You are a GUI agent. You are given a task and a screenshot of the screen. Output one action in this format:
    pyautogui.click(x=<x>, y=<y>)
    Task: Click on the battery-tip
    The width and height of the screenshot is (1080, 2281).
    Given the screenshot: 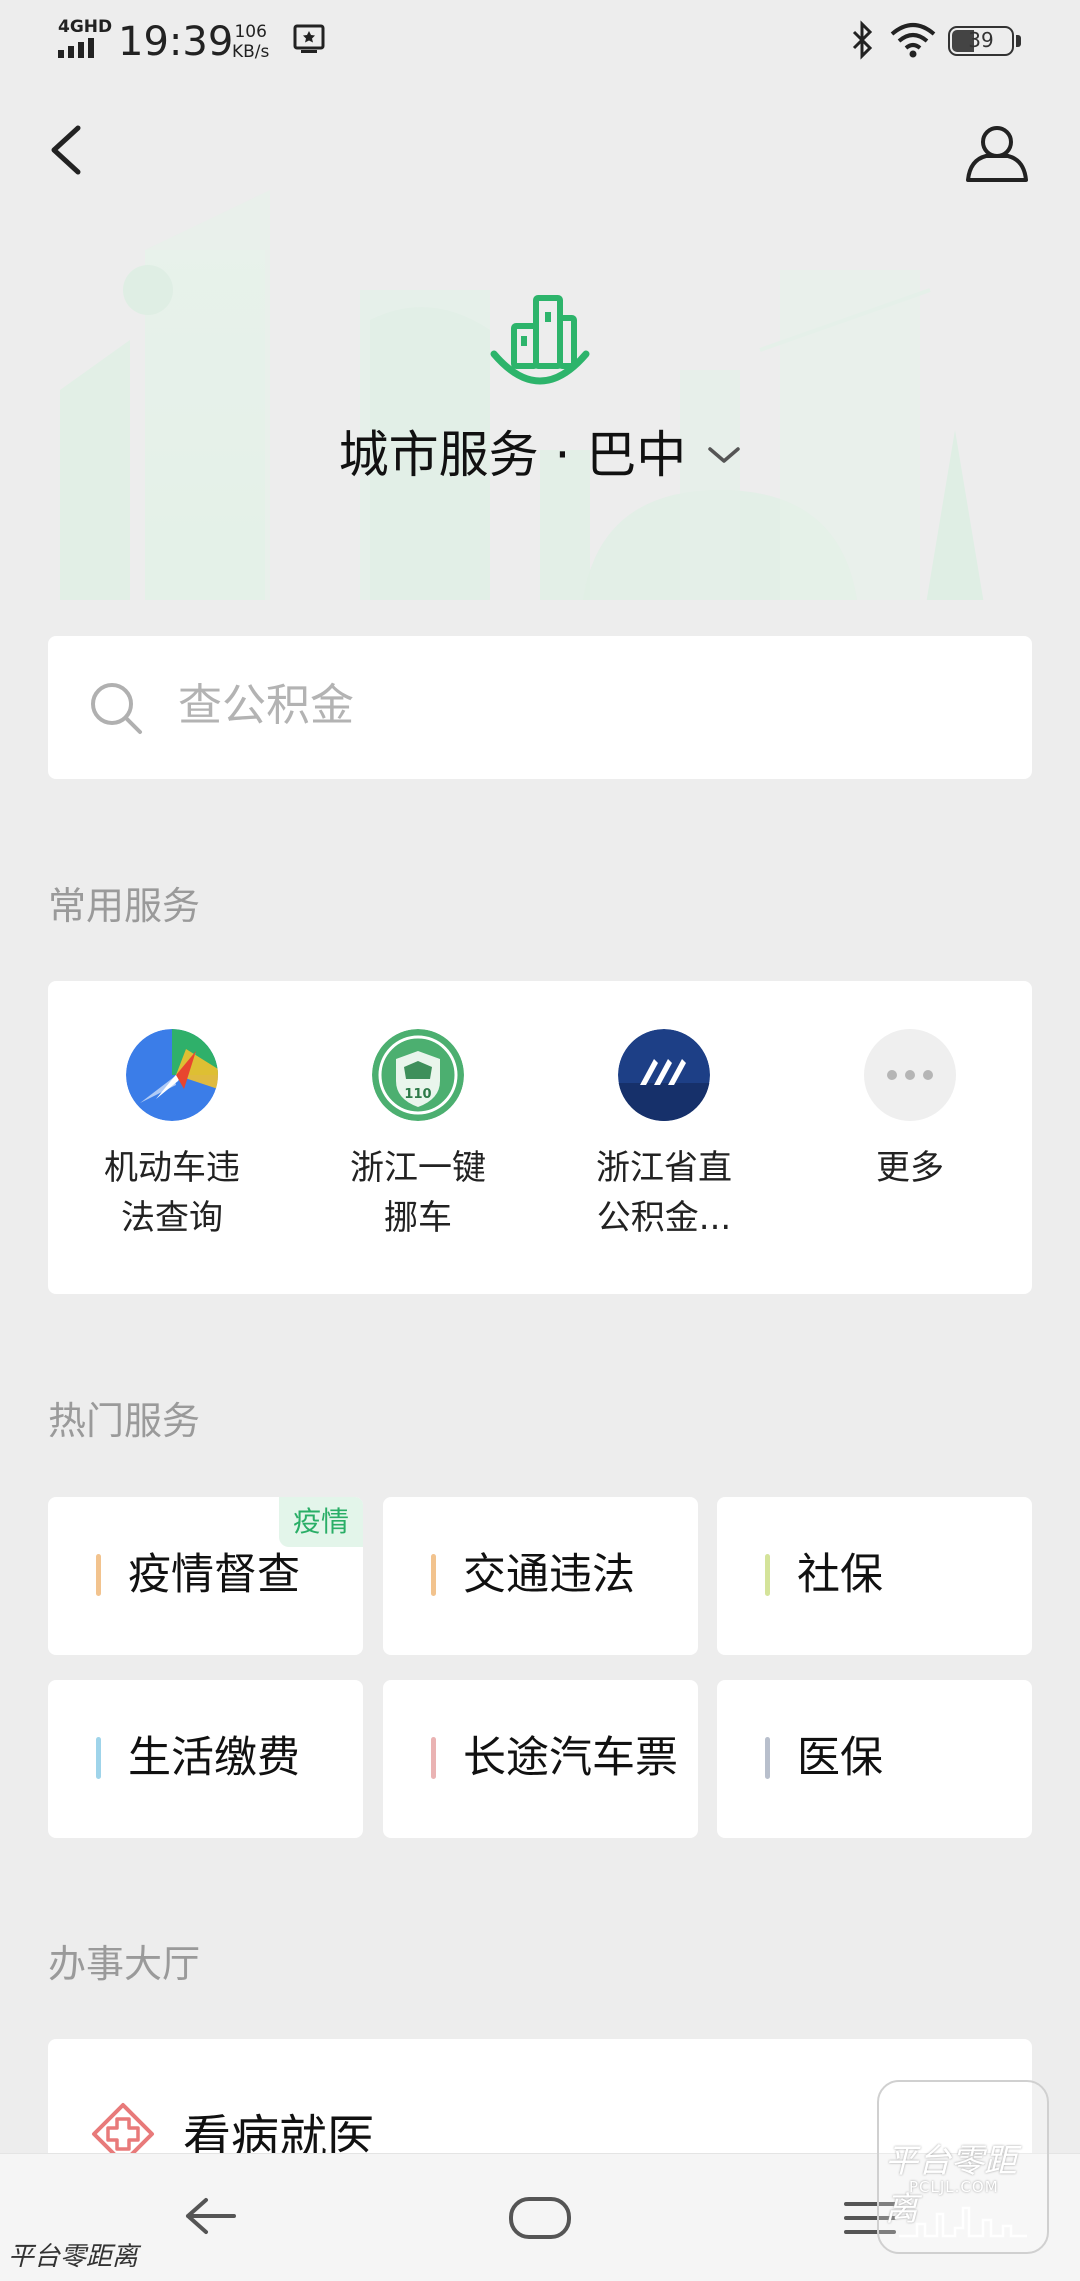 What is the action you would take?
    pyautogui.click(x=1018, y=41)
    